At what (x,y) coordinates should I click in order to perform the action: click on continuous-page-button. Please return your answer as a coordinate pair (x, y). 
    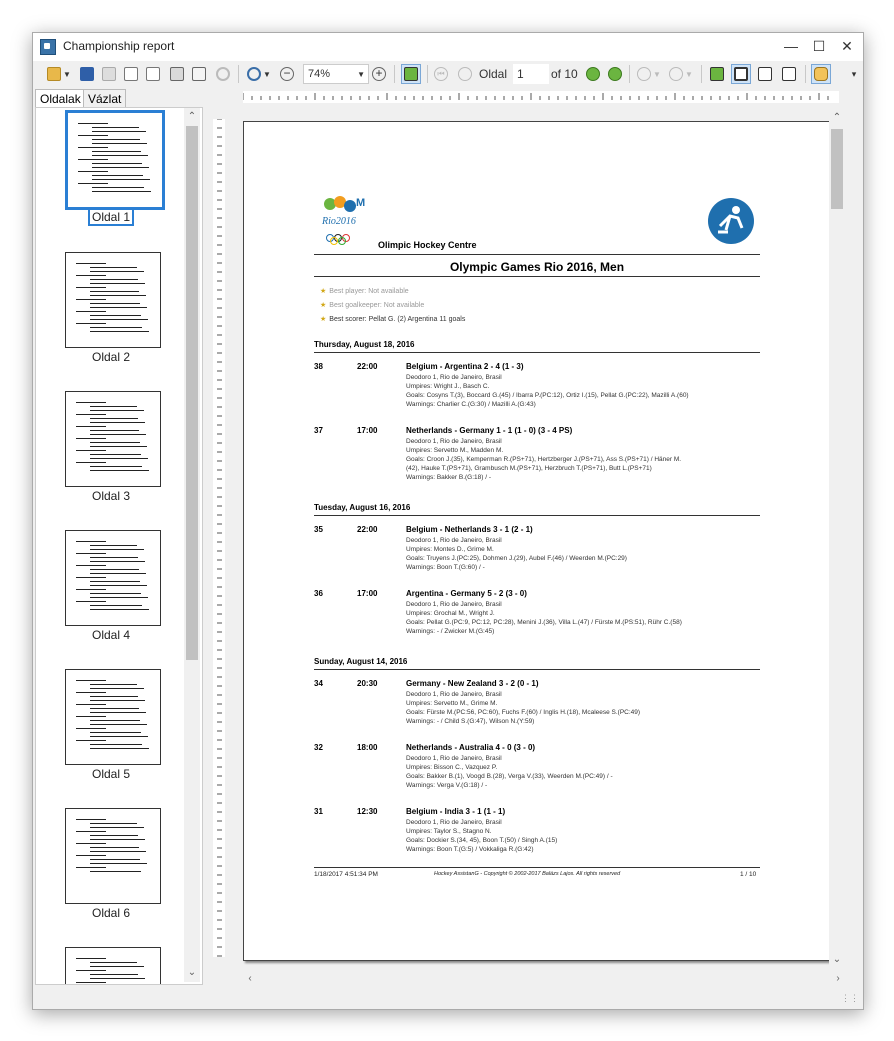
    Looking at the image, I should click on (741, 74).